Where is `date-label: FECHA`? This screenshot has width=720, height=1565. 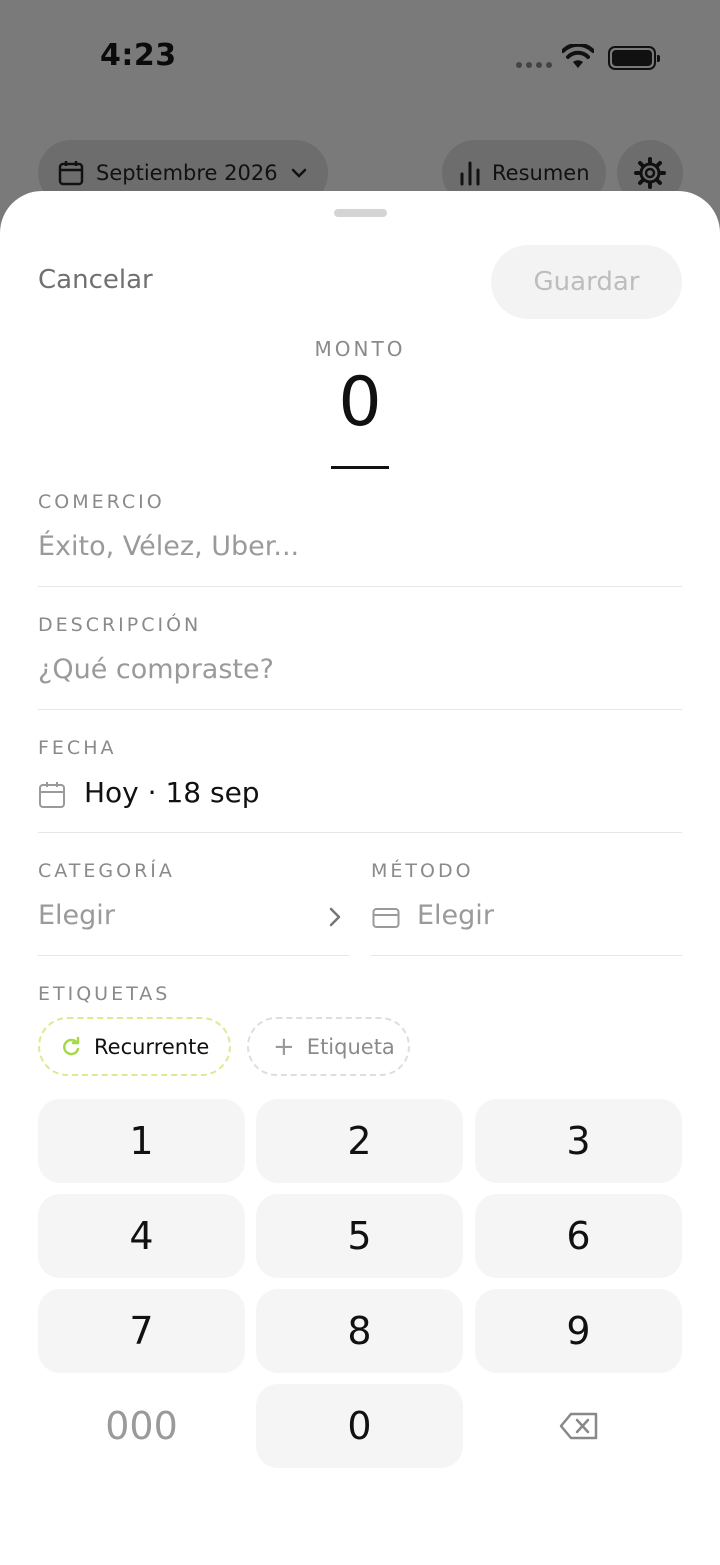 date-label: FECHA is located at coordinates (77, 748).